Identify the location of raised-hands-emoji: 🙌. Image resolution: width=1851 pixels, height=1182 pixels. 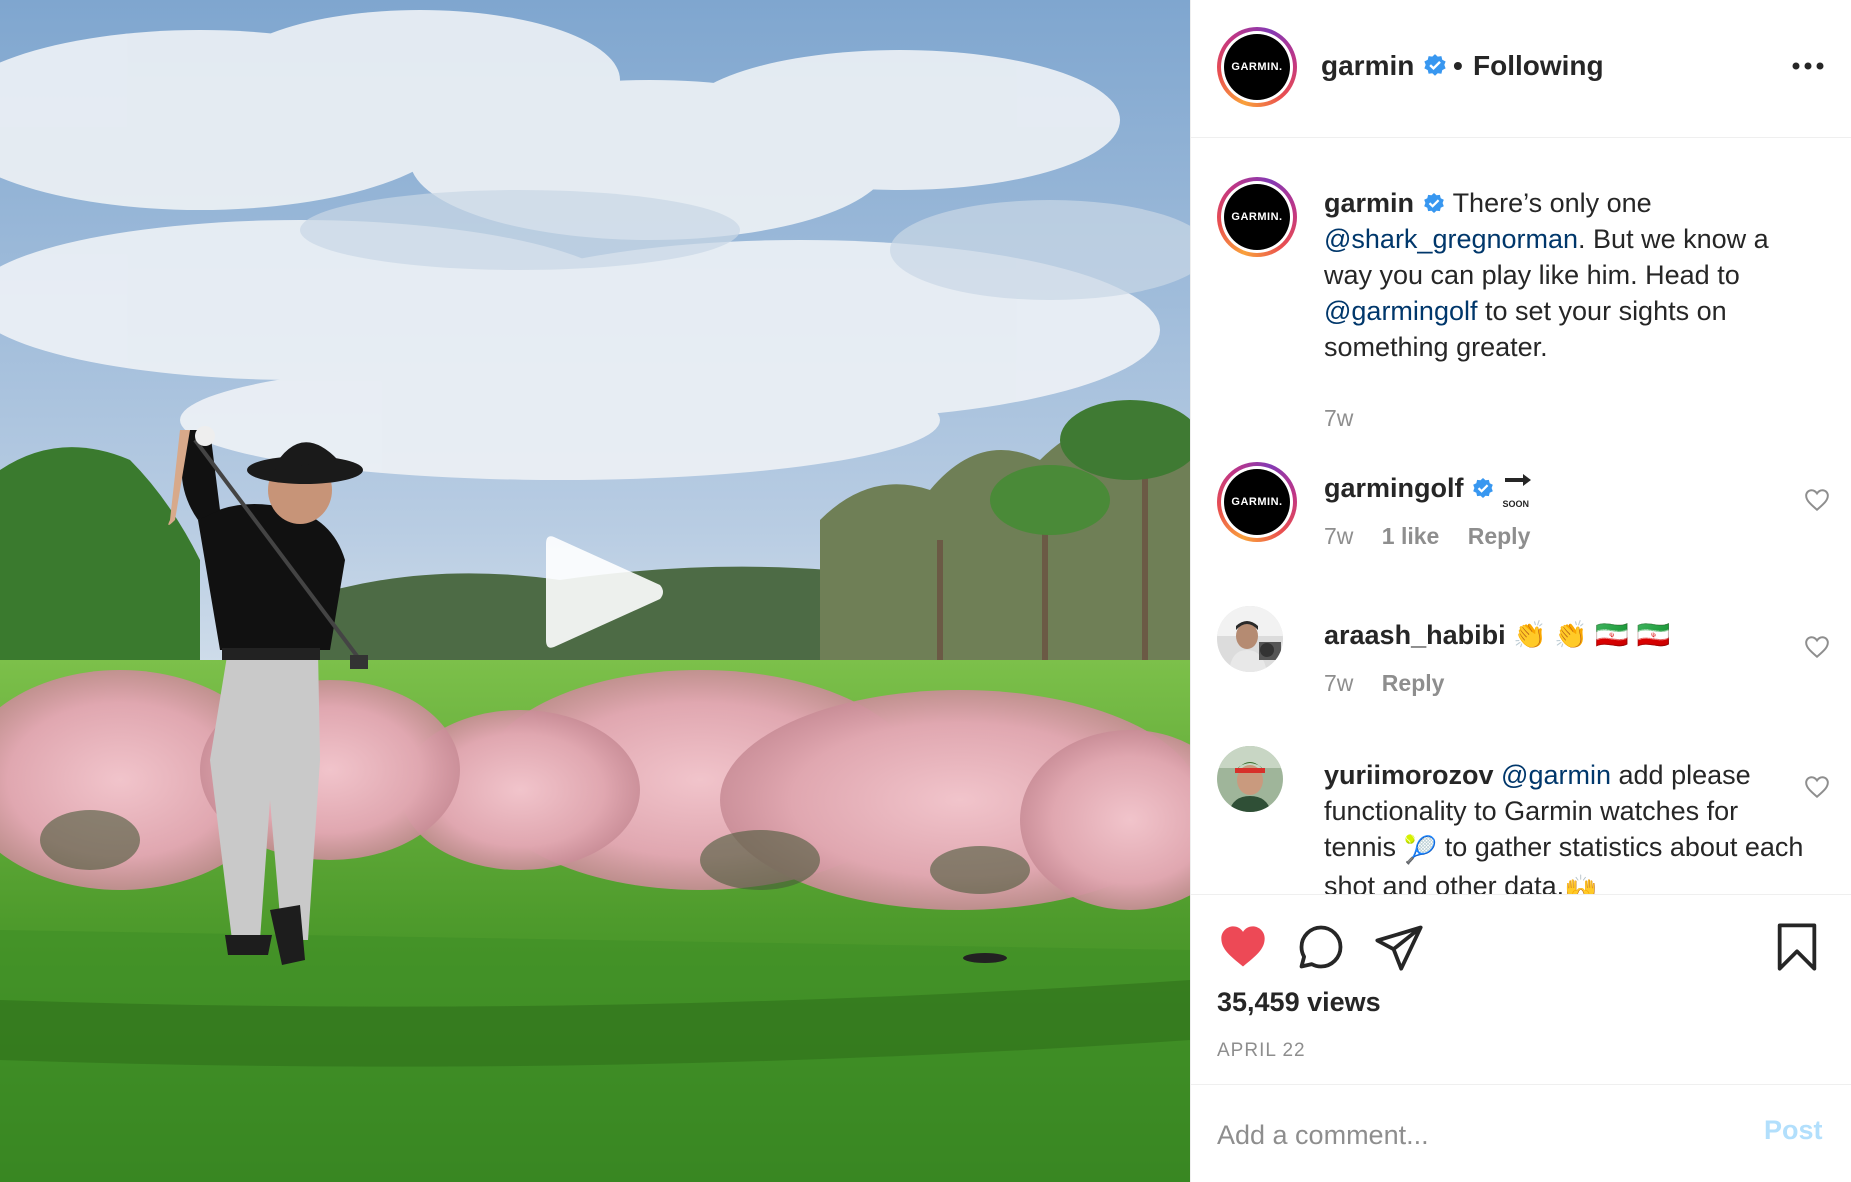
(1581, 884).